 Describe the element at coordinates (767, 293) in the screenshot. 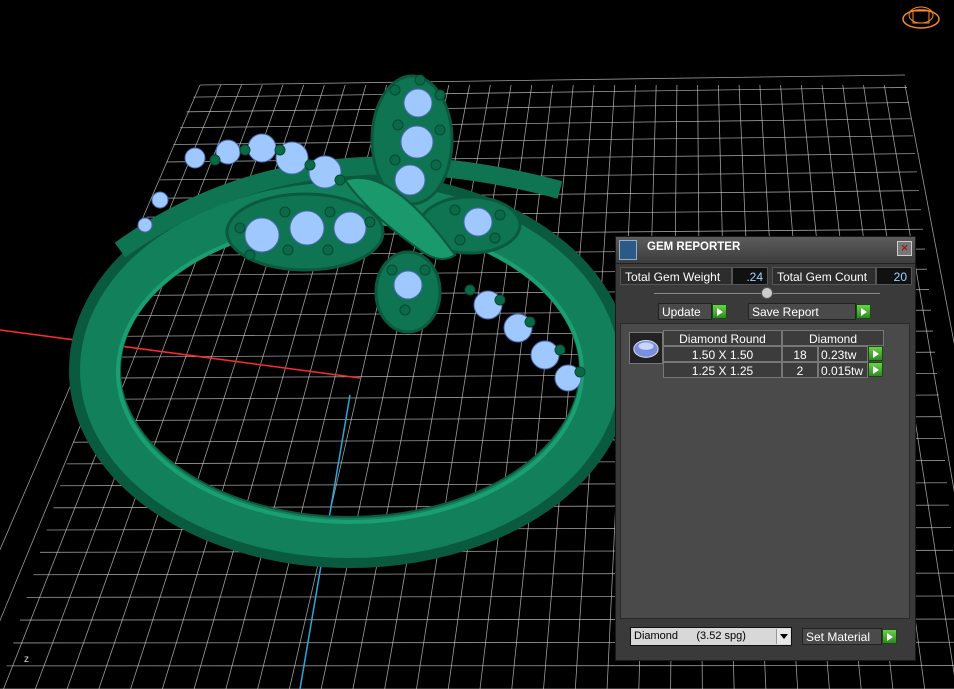

I see `slider-thumb` at that location.